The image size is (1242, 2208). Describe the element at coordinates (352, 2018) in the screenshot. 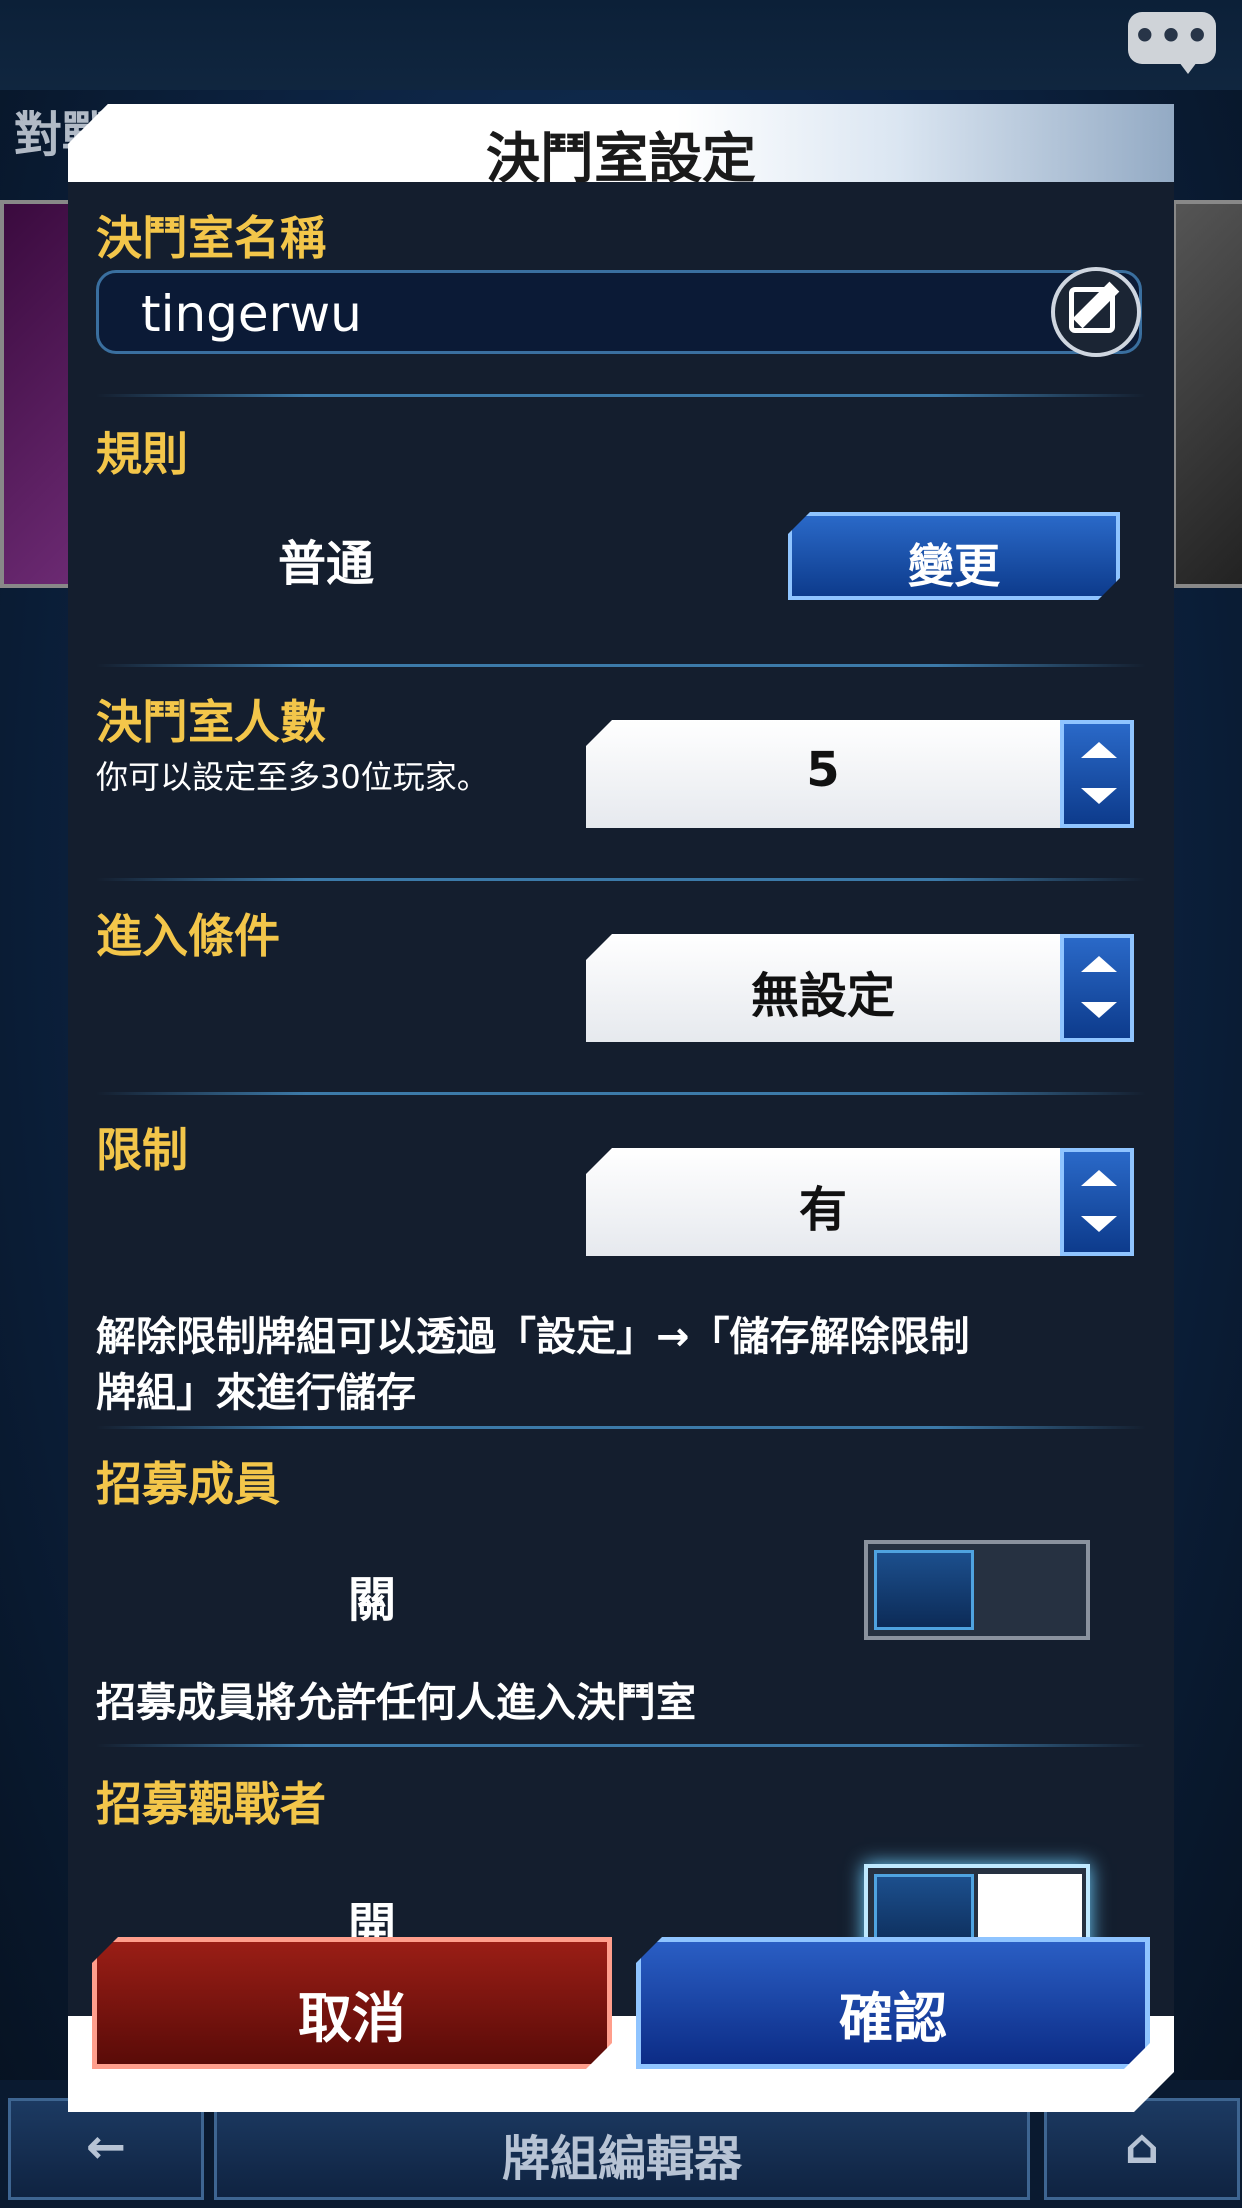

I see `cancel-label: 取消` at that location.